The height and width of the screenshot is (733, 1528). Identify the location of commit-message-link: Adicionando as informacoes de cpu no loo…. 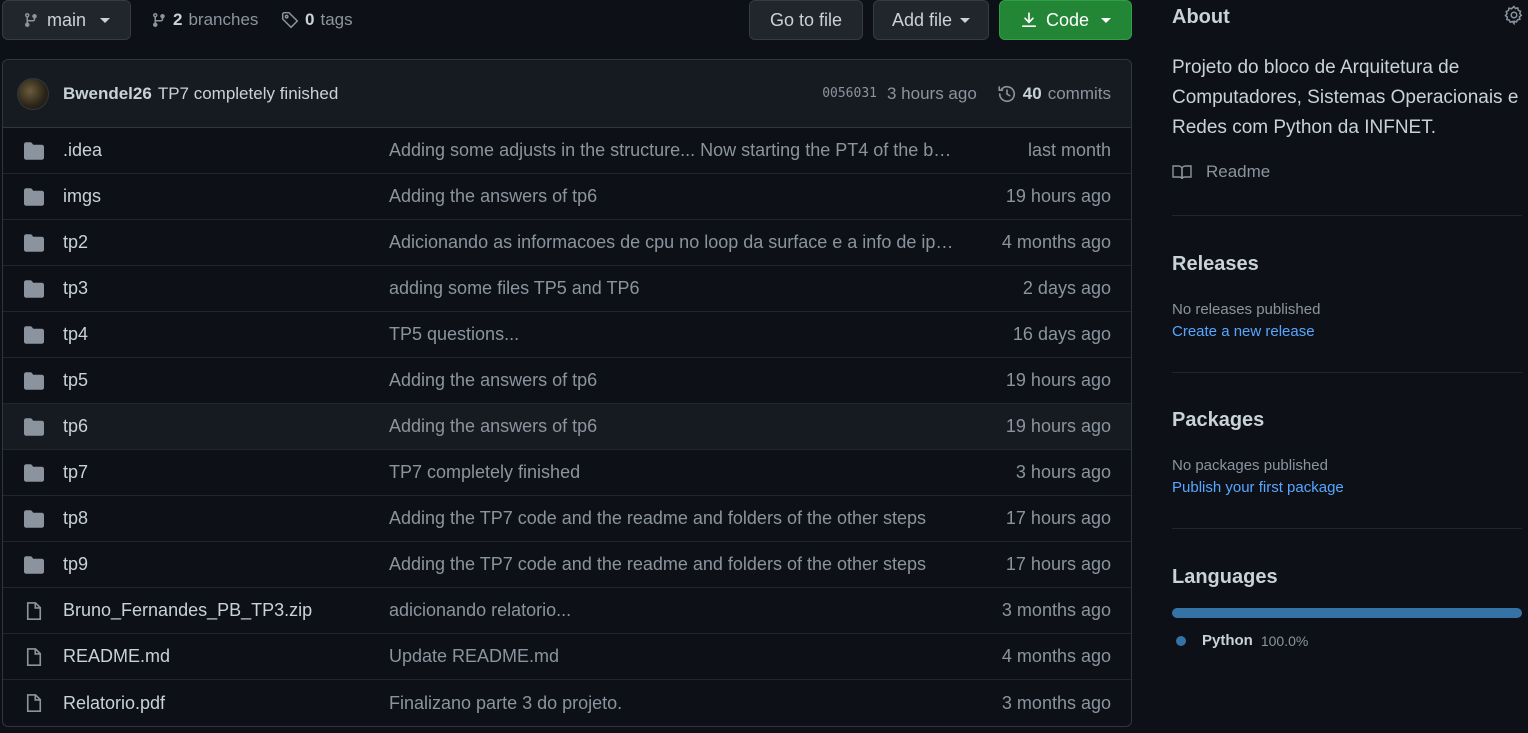
(674, 242).